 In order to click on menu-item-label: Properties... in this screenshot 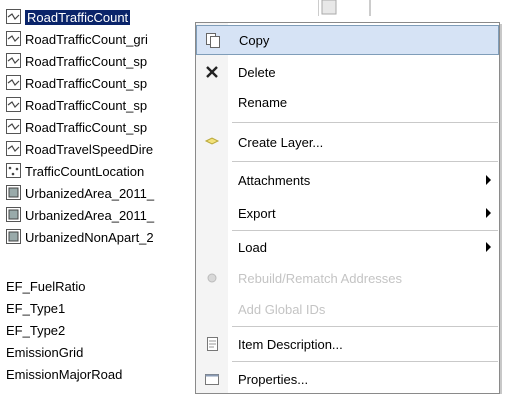, I will do `click(273, 379)`.